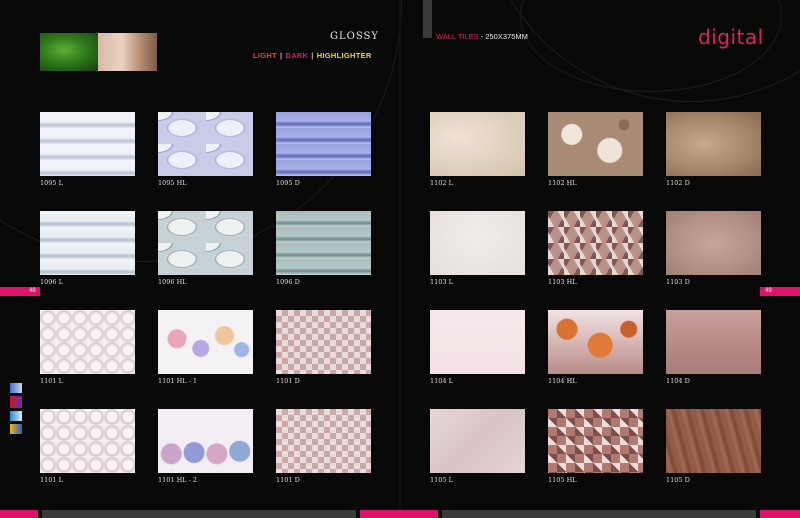 This screenshot has height=518, width=800. Describe the element at coordinates (768, 291) in the screenshot. I see `page-number-right: 49` at that location.